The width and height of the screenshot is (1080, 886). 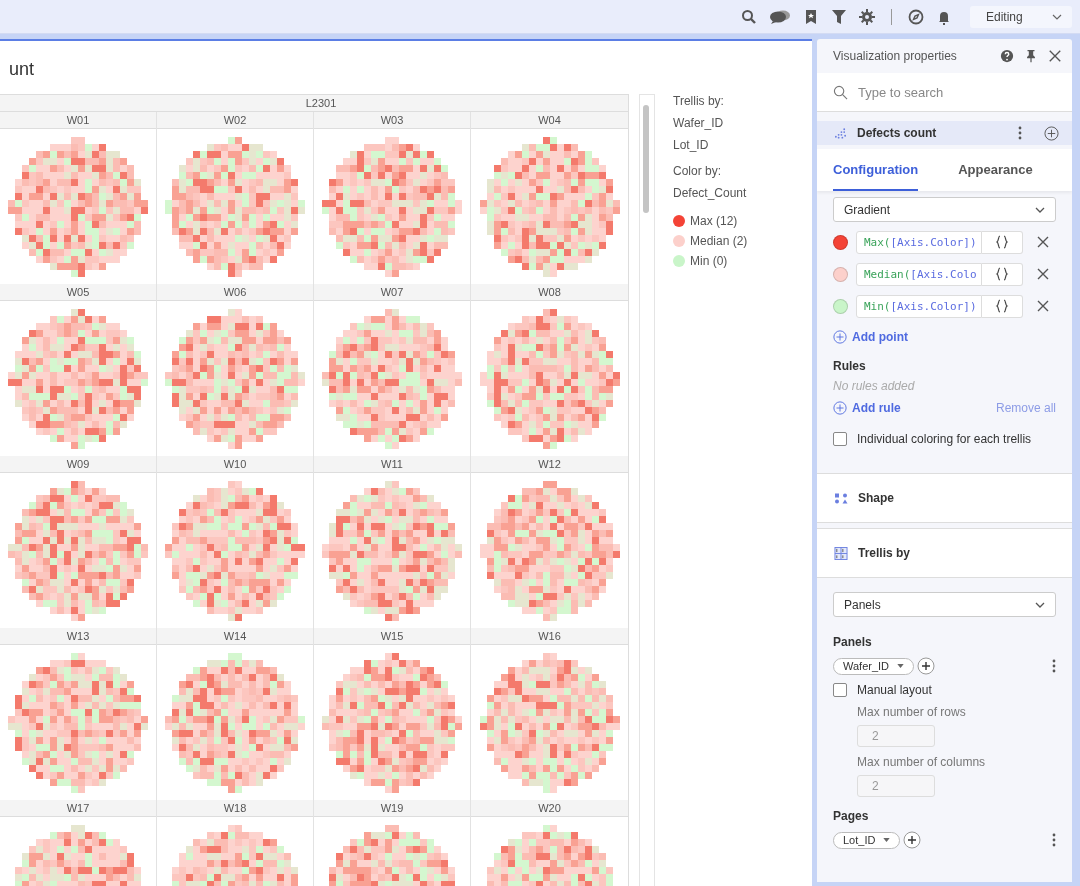 What do you see at coordinates (995, 170) in the screenshot?
I see `tab: Appearance` at bounding box center [995, 170].